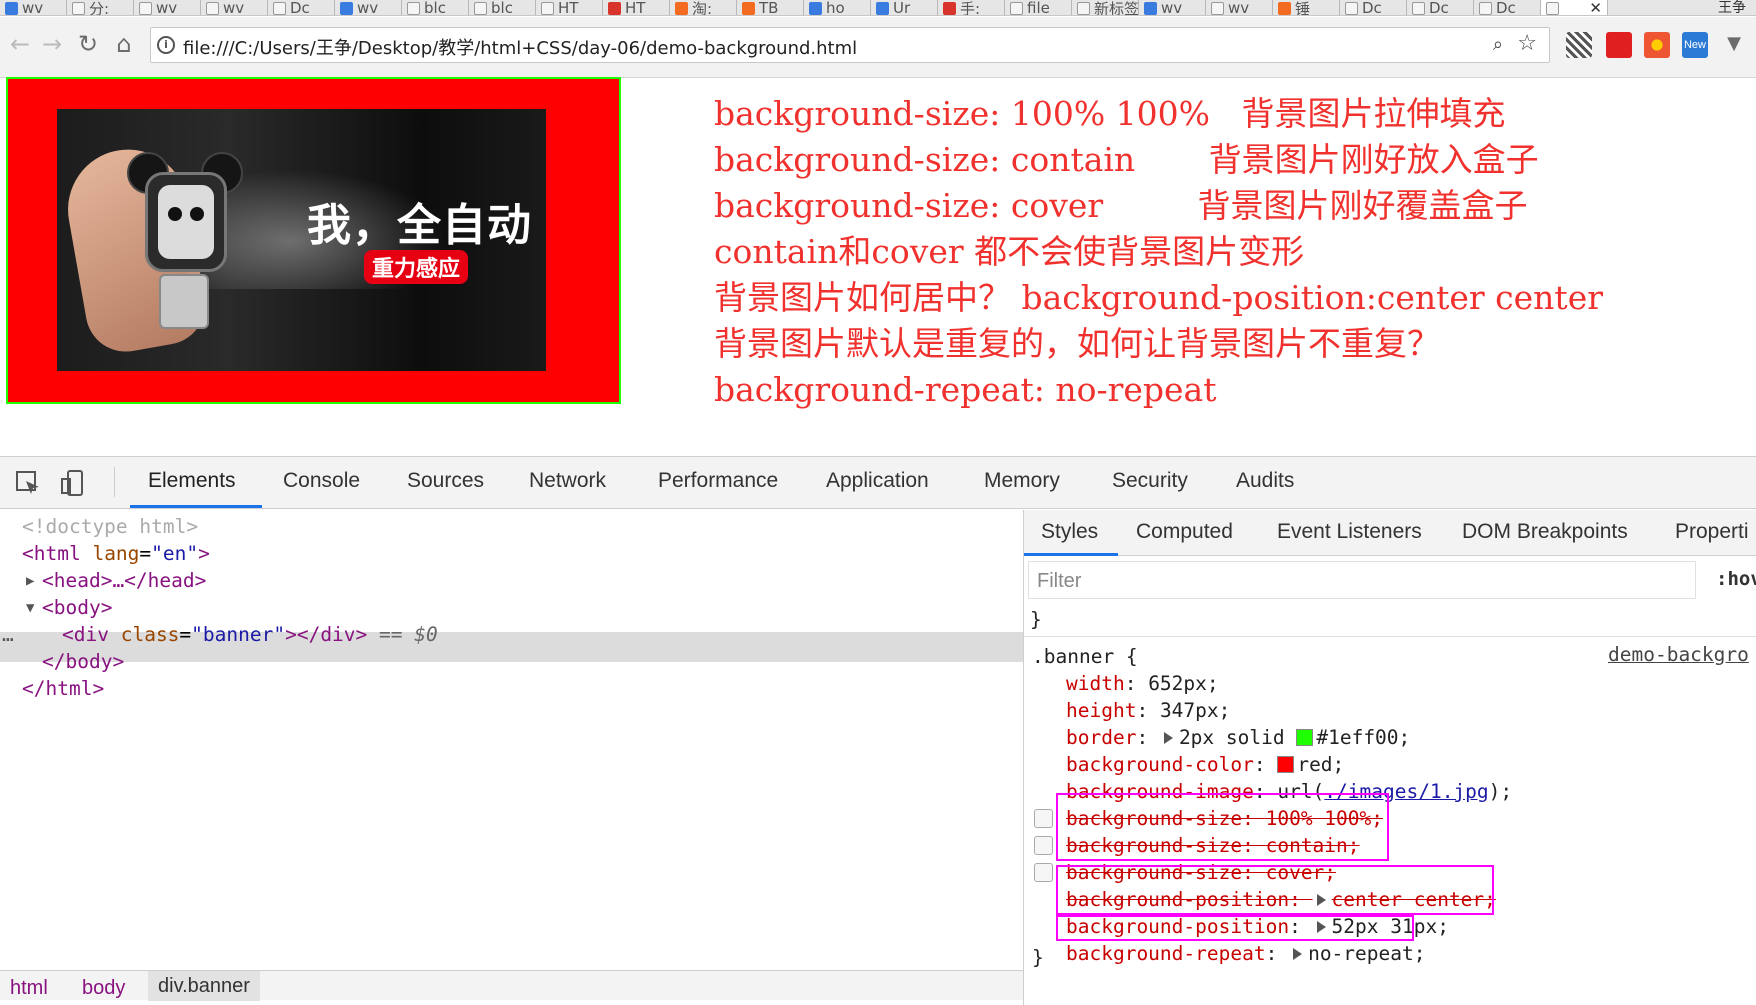  Describe the element at coordinates (1579, 45) in the screenshot. I see `qr-code-icon` at that location.